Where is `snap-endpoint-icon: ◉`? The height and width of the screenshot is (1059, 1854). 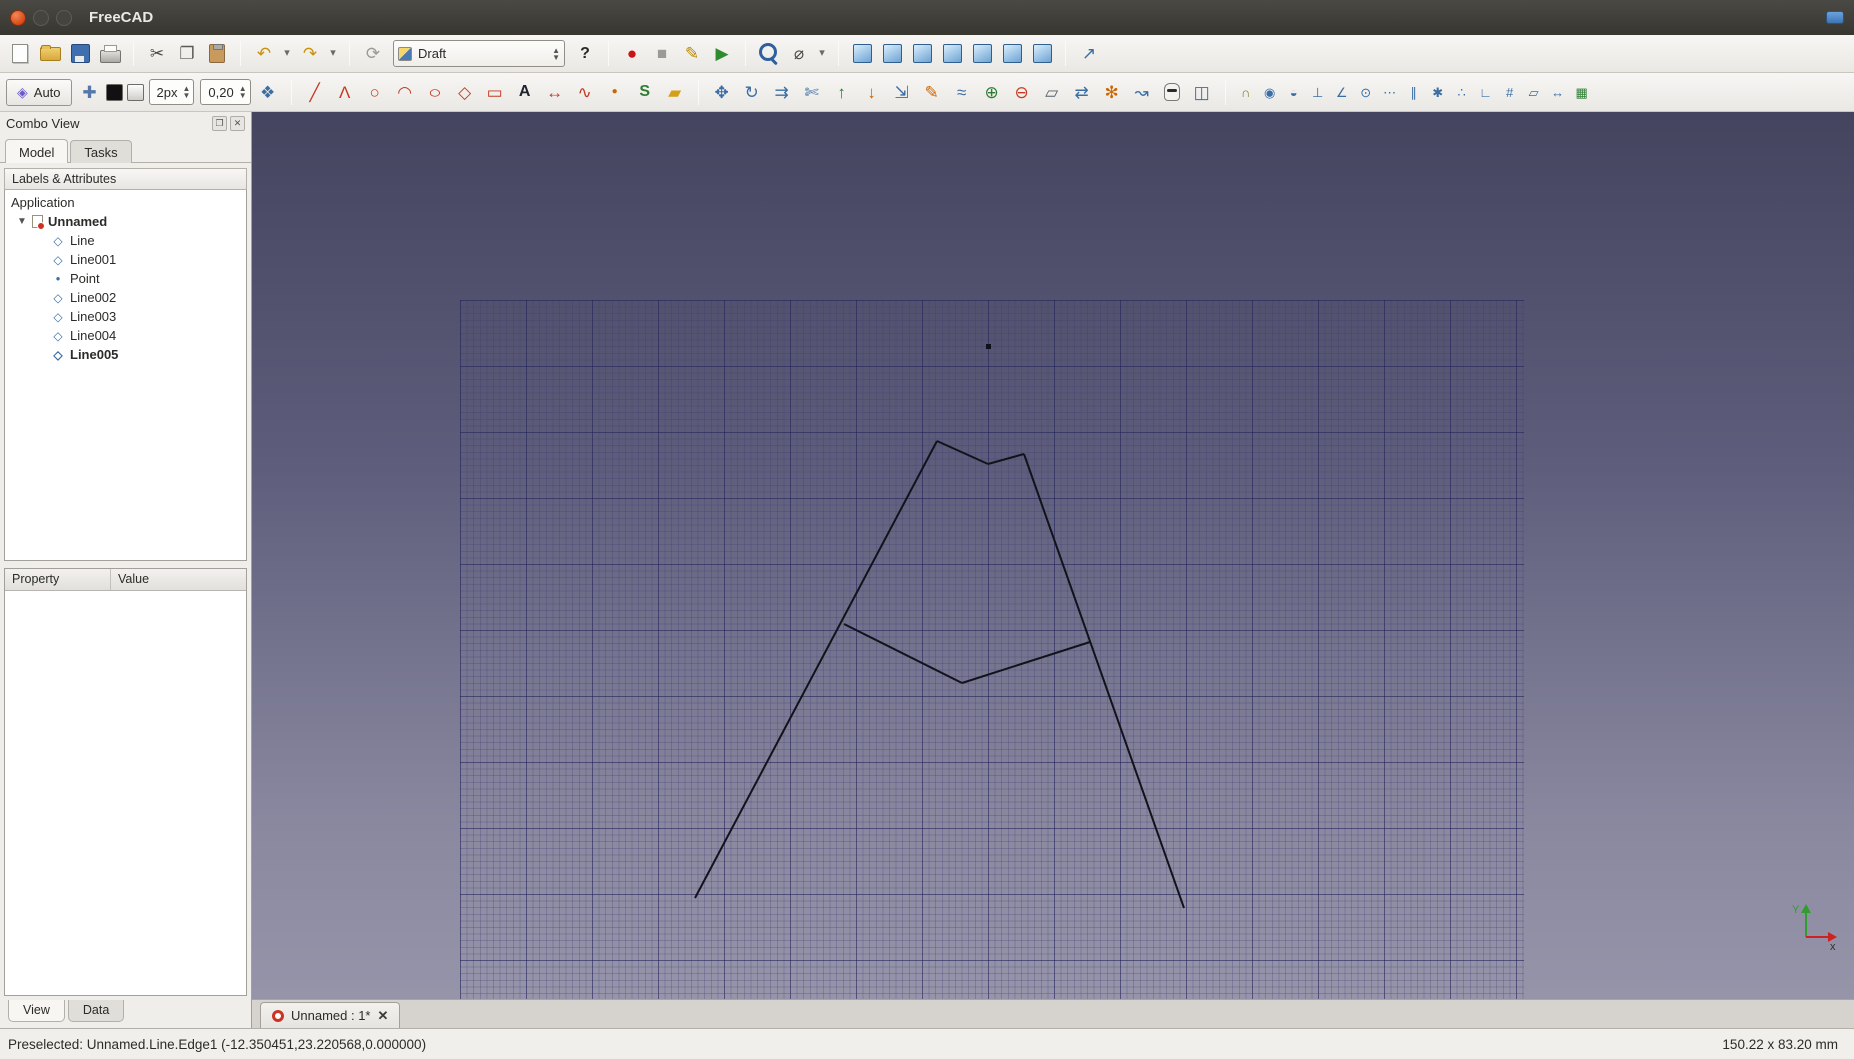
snap-endpoint-icon: ◉ is located at coordinates (1270, 92).